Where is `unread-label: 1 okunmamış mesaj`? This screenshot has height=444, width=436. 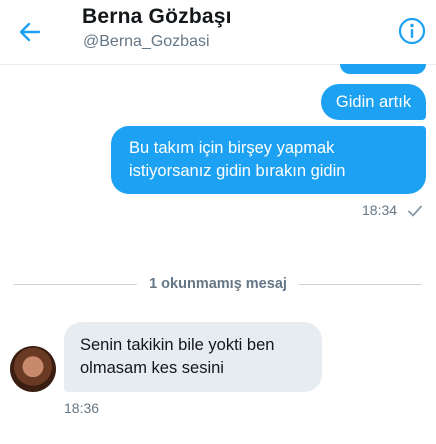 unread-label: 1 okunmamış mesaj is located at coordinates (218, 284).